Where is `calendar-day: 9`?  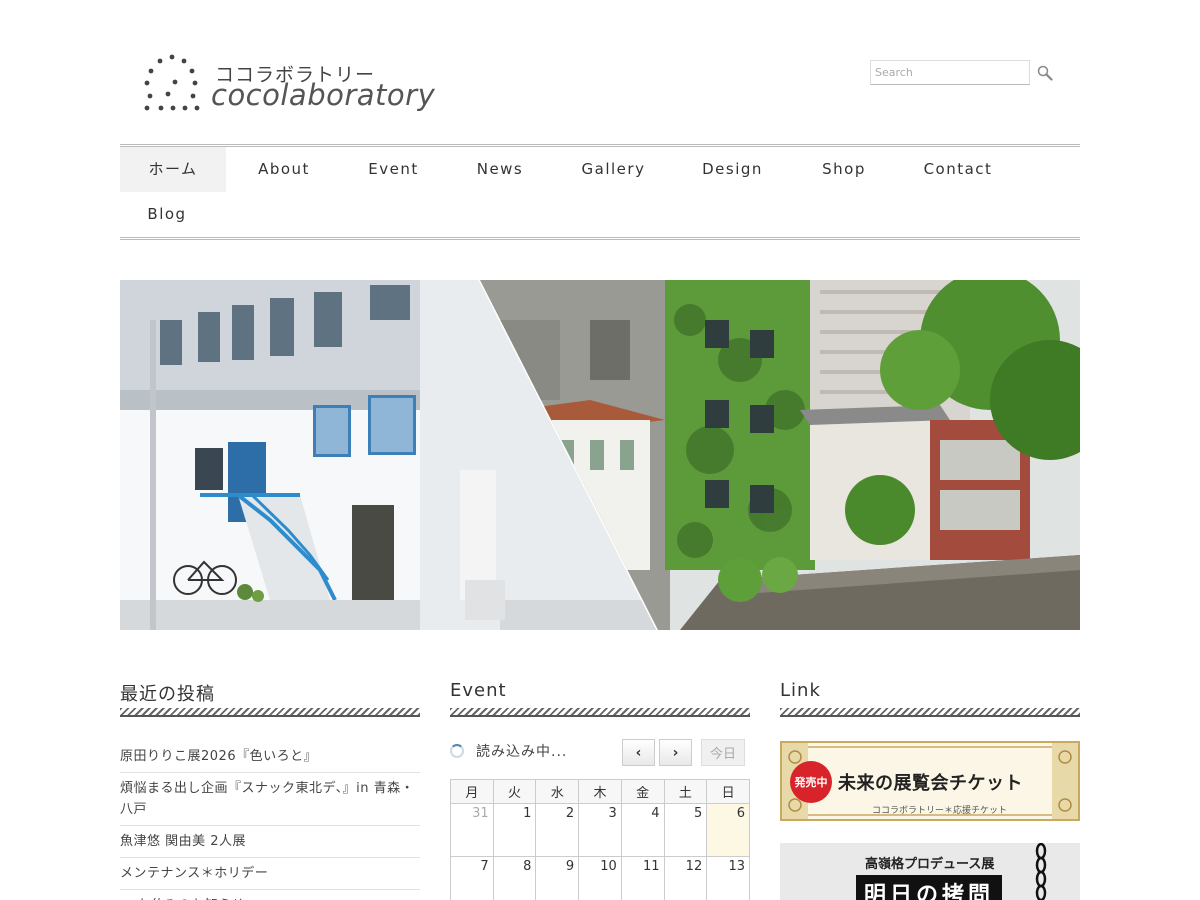 calendar-day: 9 is located at coordinates (557, 878).